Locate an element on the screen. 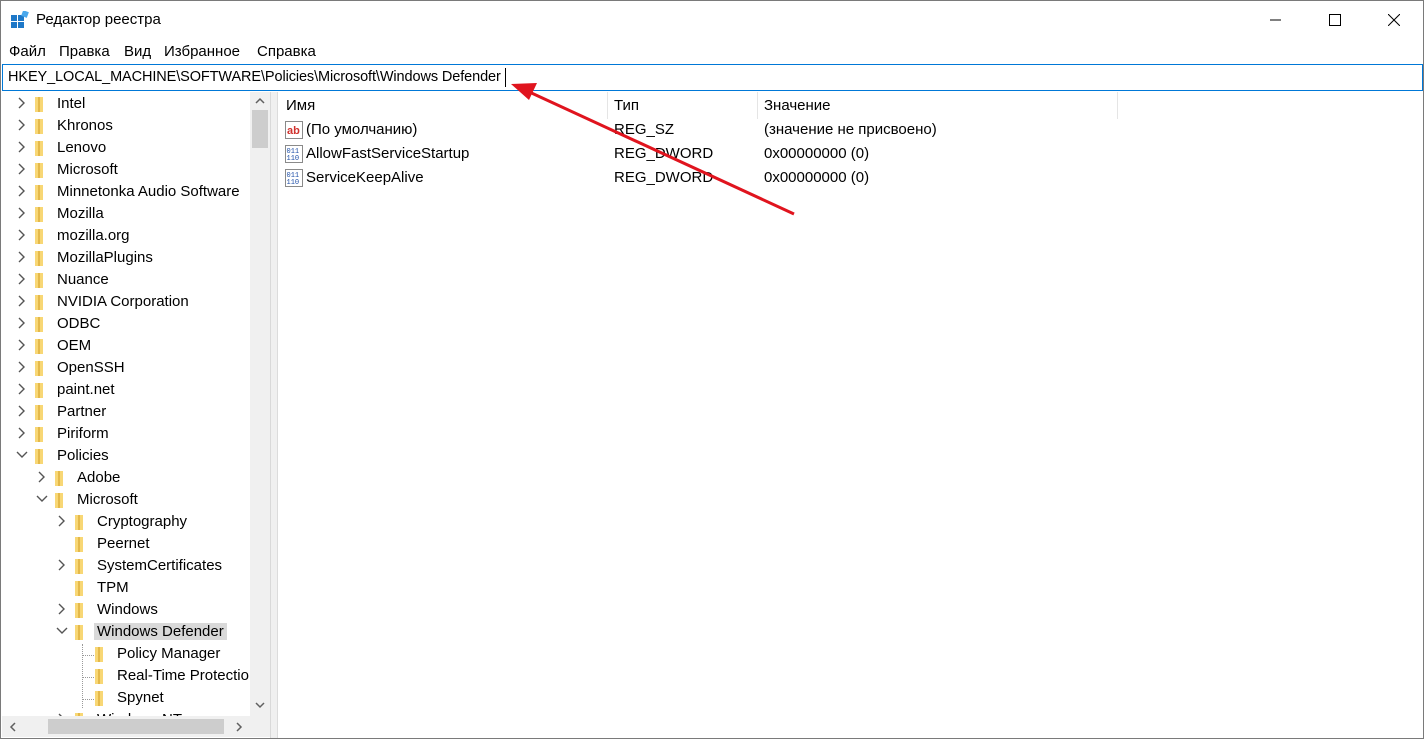 This screenshot has height=739, width=1424. tree-node: Mozilla is located at coordinates (126, 214).